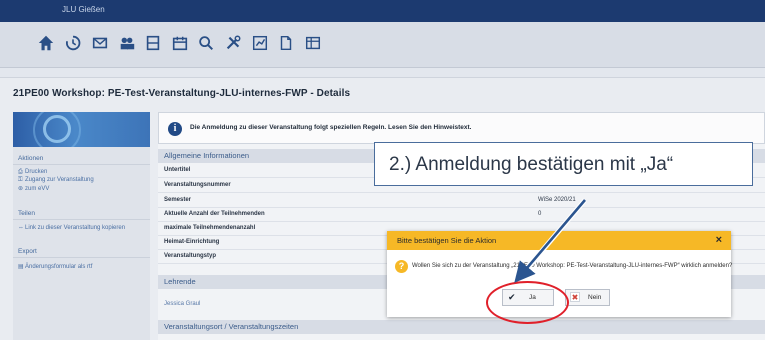 This screenshot has width=765, height=340. Describe the element at coordinates (197, 185) in the screenshot. I see `field-label: Veranstaltungsnummer` at that location.